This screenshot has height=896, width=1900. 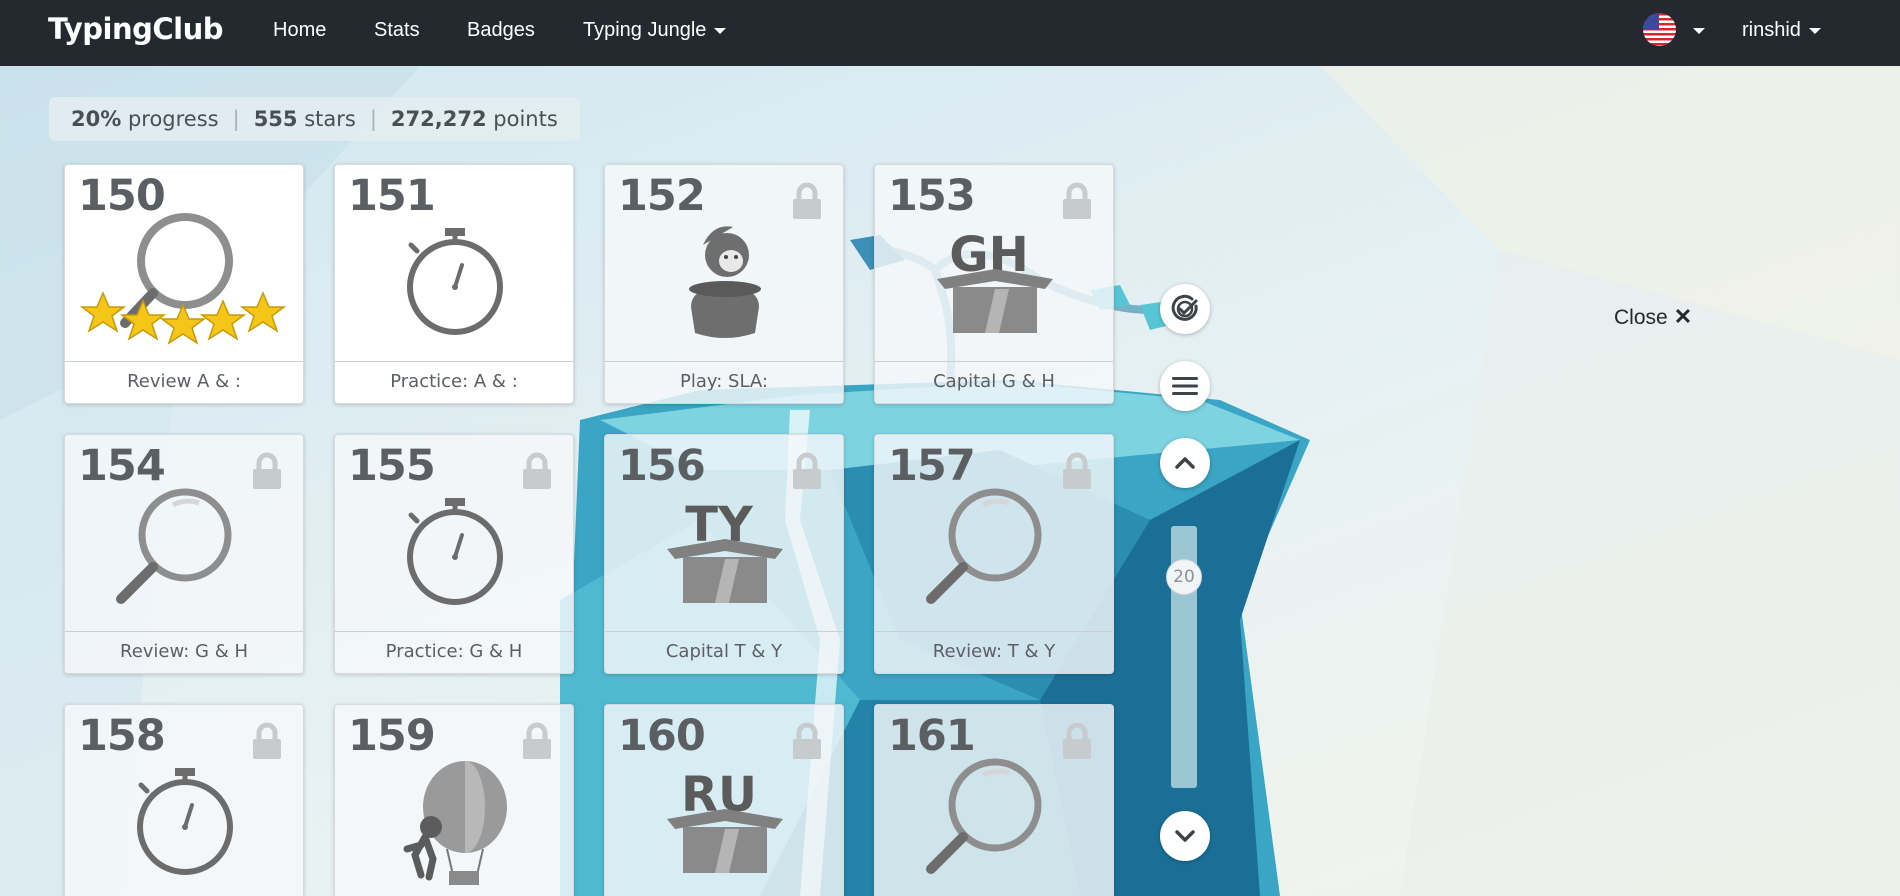 I want to click on lesson-label: Review A & :, so click(x=184, y=382).